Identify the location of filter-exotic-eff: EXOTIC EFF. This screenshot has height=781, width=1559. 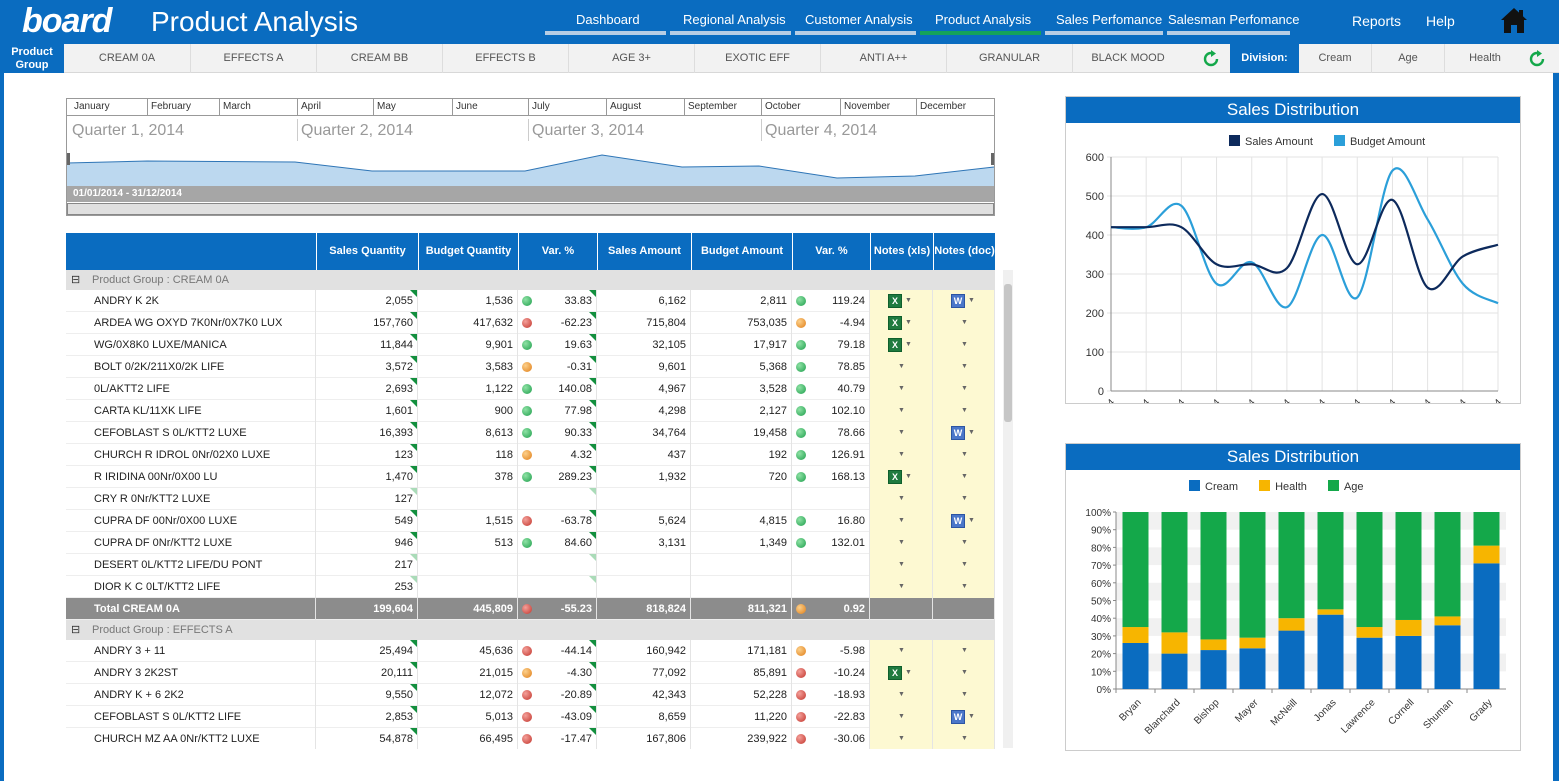
(758, 58).